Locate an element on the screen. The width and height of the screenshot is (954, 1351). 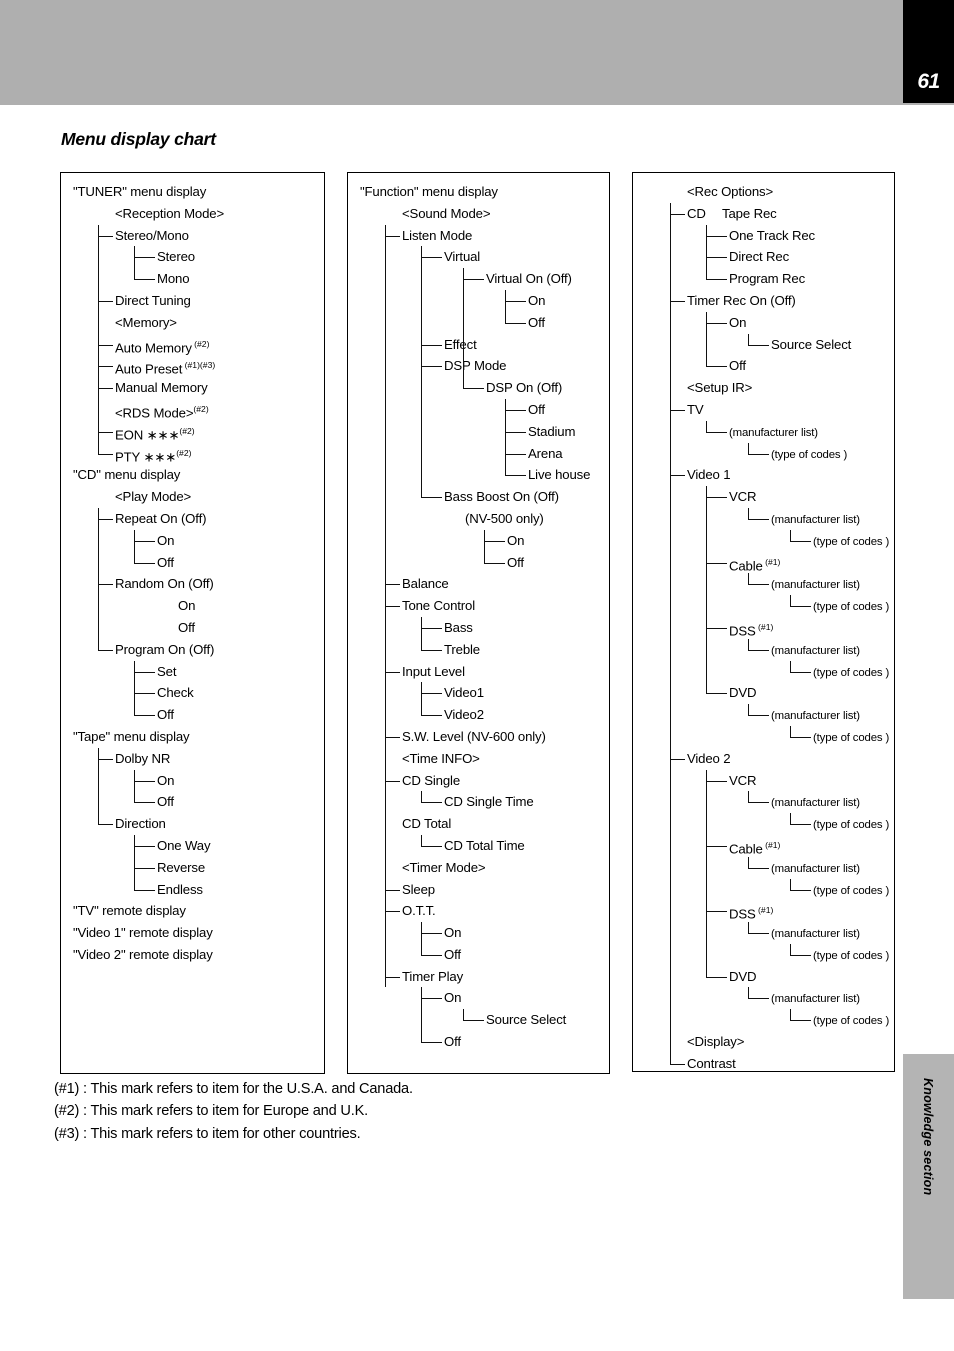
tree-node-label: Reverse is located at coordinates (181, 867).